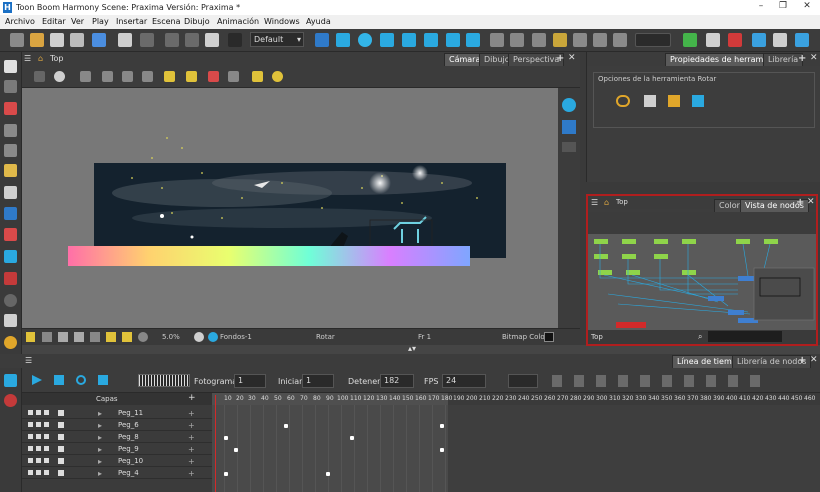  I want to click on sound-icon, so click(103, 380).